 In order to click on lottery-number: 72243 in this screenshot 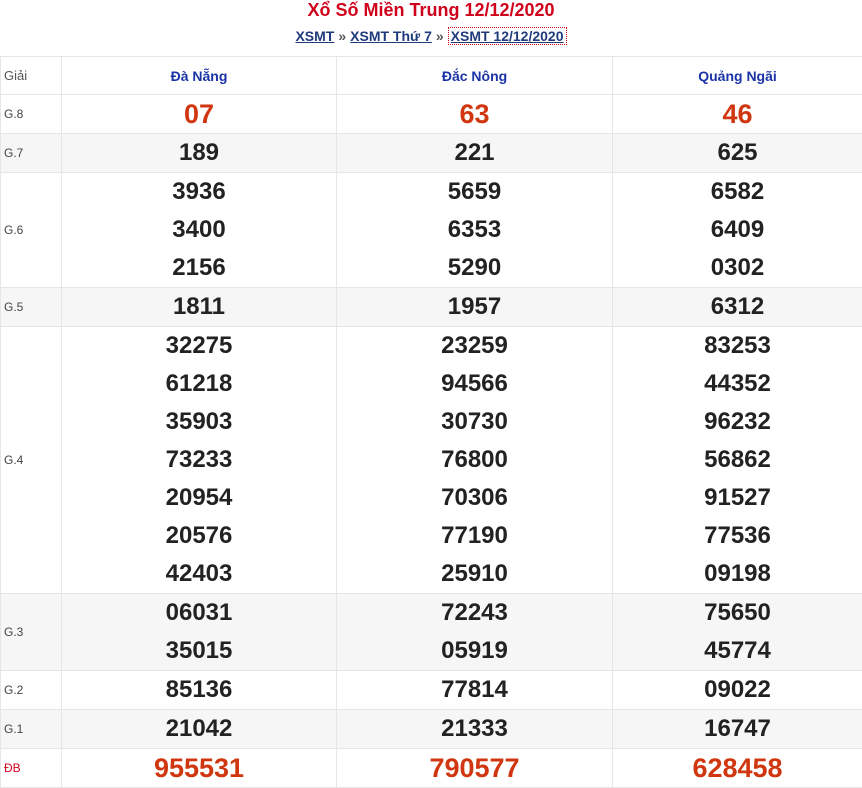, I will do `click(474, 613)`.